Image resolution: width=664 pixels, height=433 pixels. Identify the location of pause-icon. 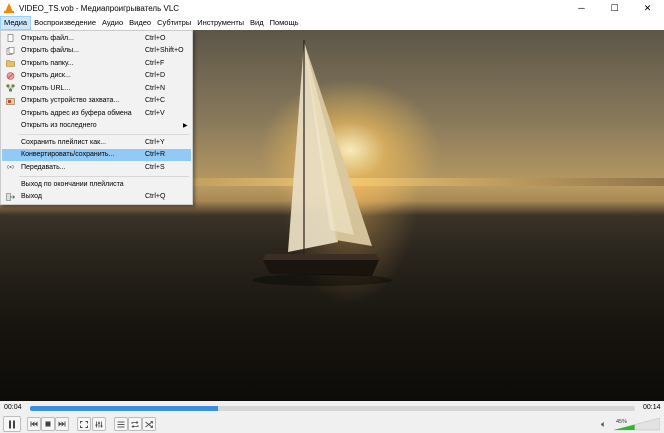
(12, 424).